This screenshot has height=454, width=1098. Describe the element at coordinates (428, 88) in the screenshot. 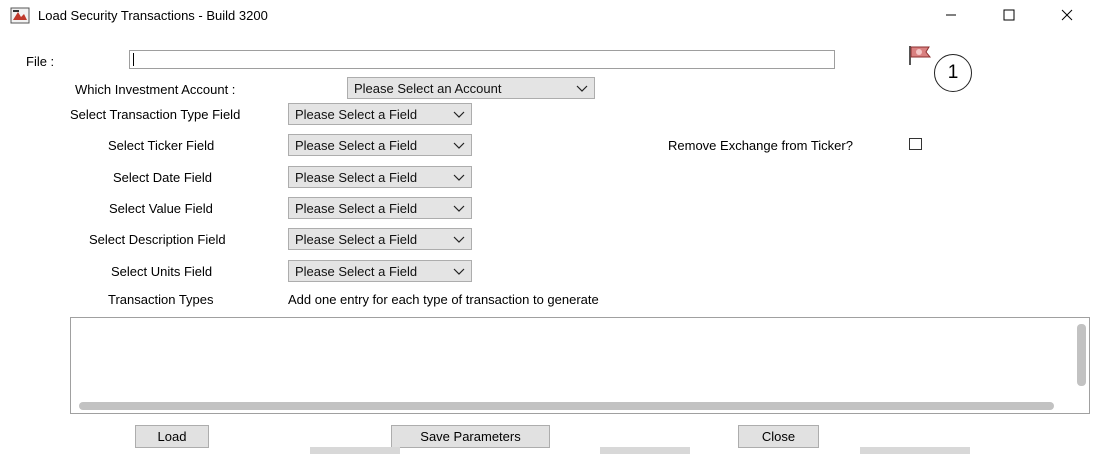

I see `account-select-value: Please Select an Account` at that location.